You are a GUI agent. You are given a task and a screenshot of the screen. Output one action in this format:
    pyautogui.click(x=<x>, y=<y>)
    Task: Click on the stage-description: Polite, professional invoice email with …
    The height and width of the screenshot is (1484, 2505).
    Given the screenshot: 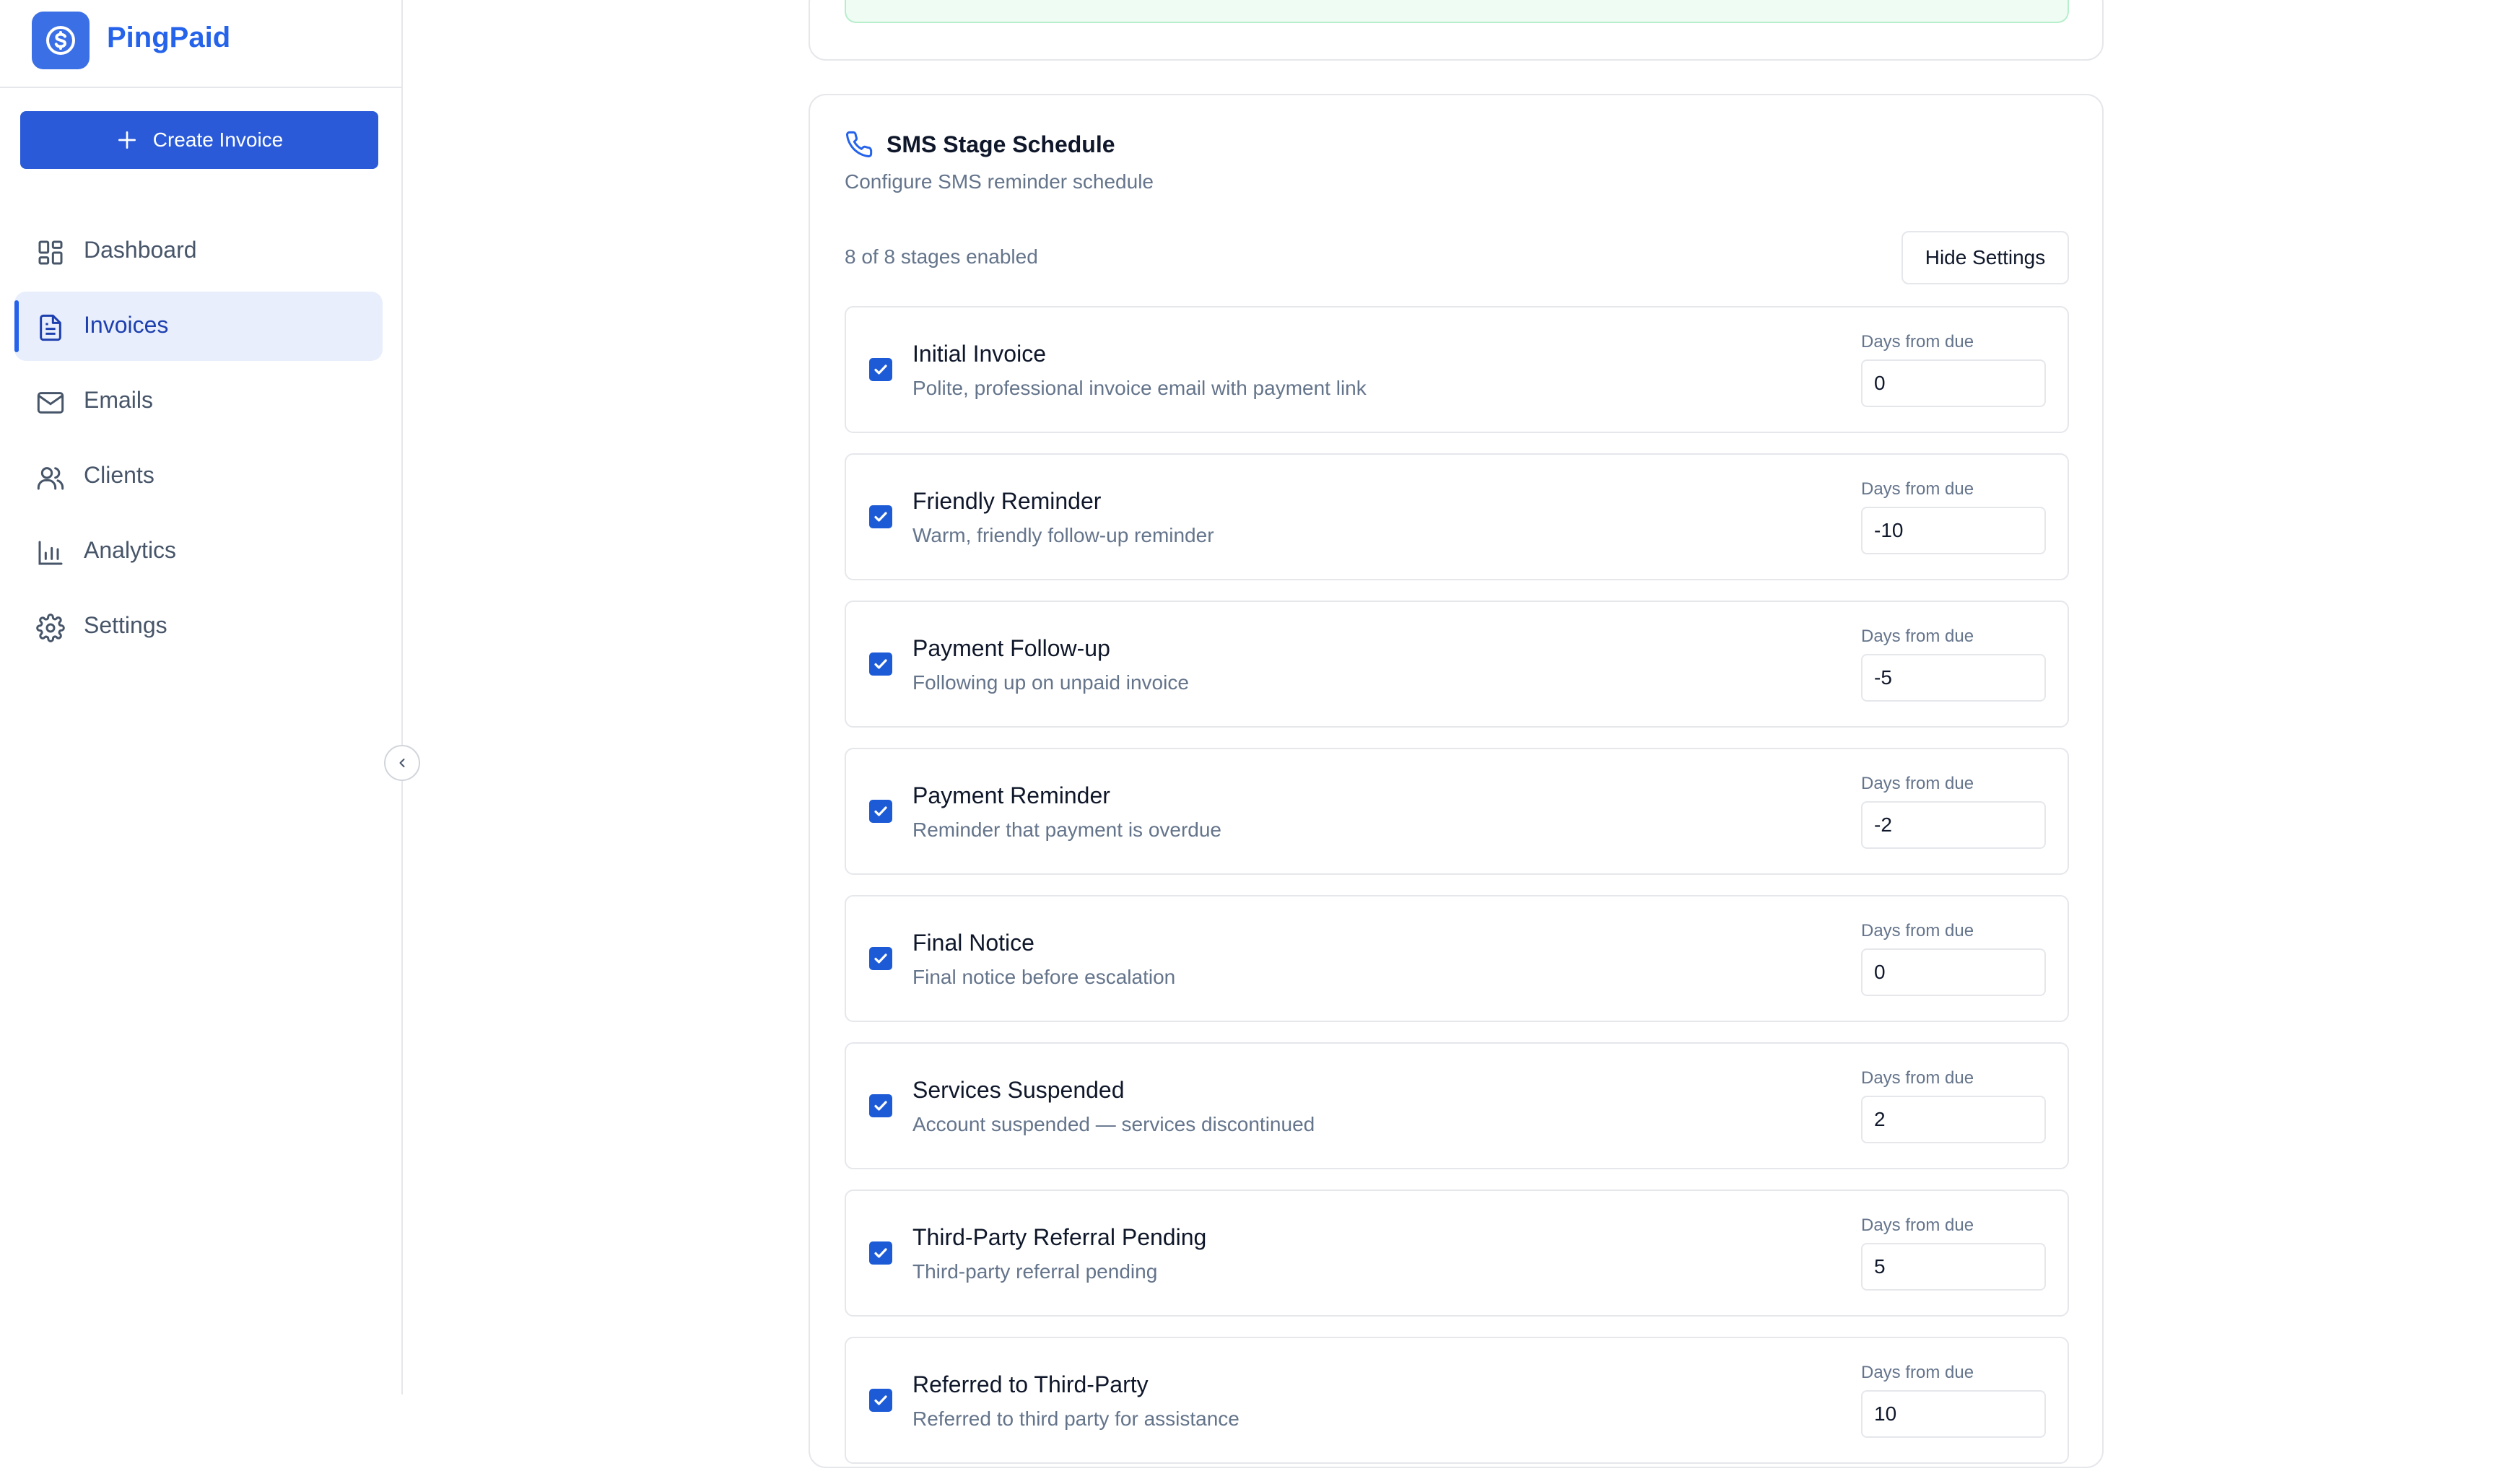 What is the action you would take?
    pyautogui.click(x=1139, y=388)
    